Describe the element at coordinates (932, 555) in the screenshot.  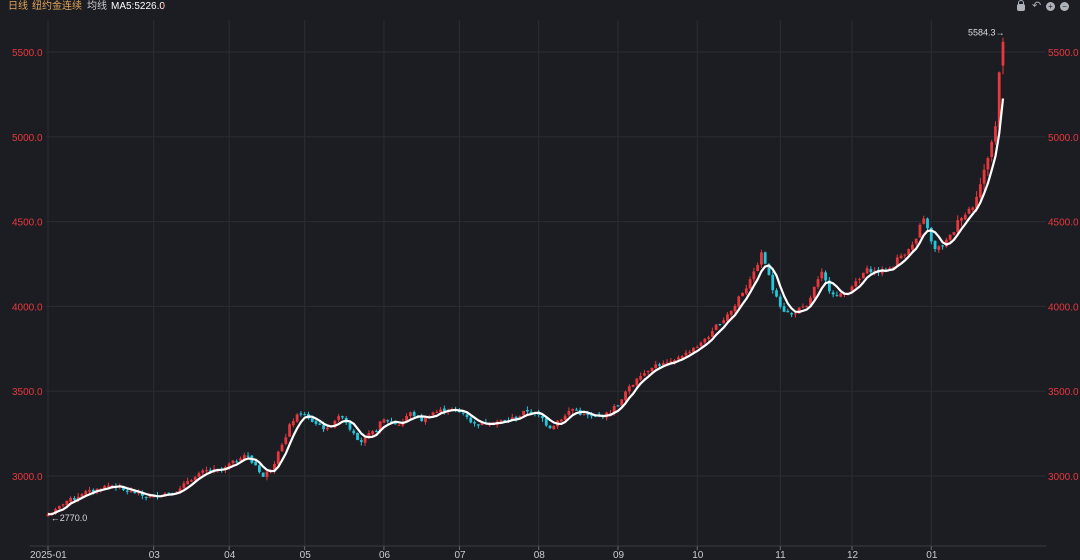
I see `x-tick-label: 01` at that location.